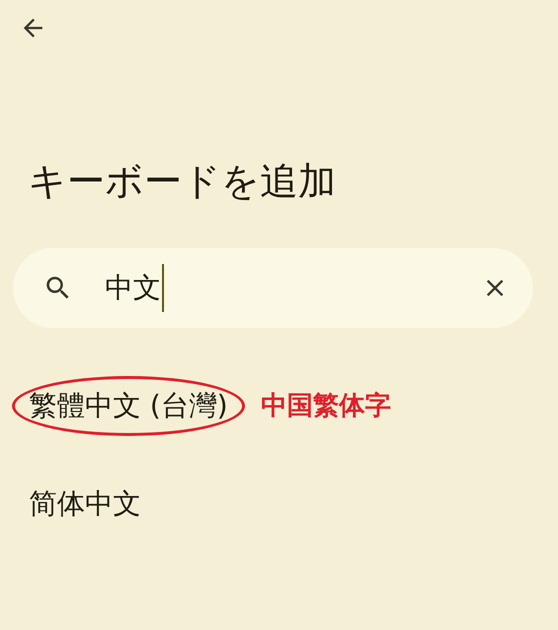 Image resolution: width=558 pixels, height=630 pixels. What do you see at coordinates (325, 406) in the screenshot?
I see `annotation-text: 中国繁体字` at bounding box center [325, 406].